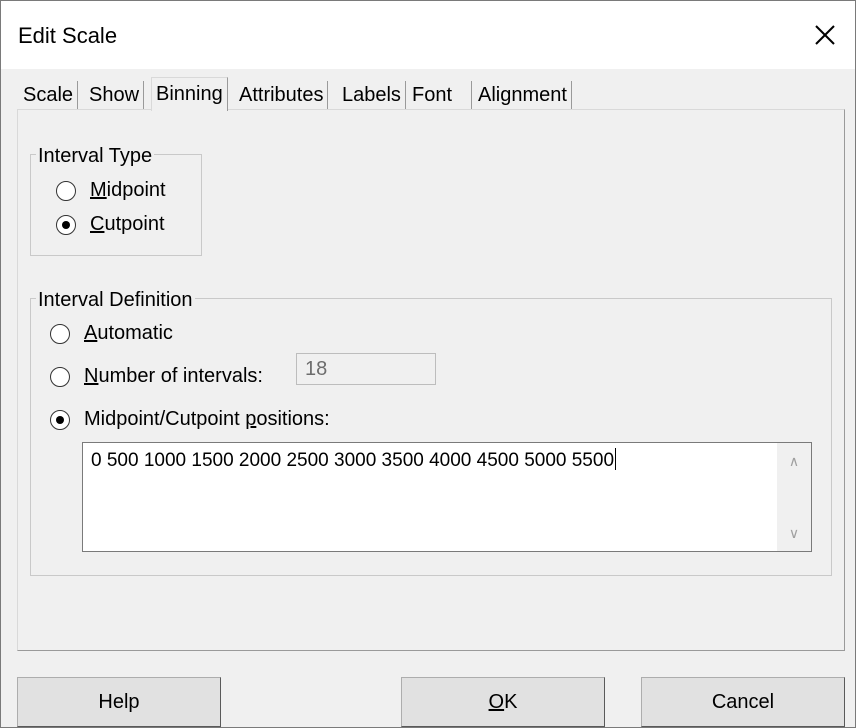 The width and height of the screenshot is (856, 728). I want to click on interval-type-group, so click(116, 205).